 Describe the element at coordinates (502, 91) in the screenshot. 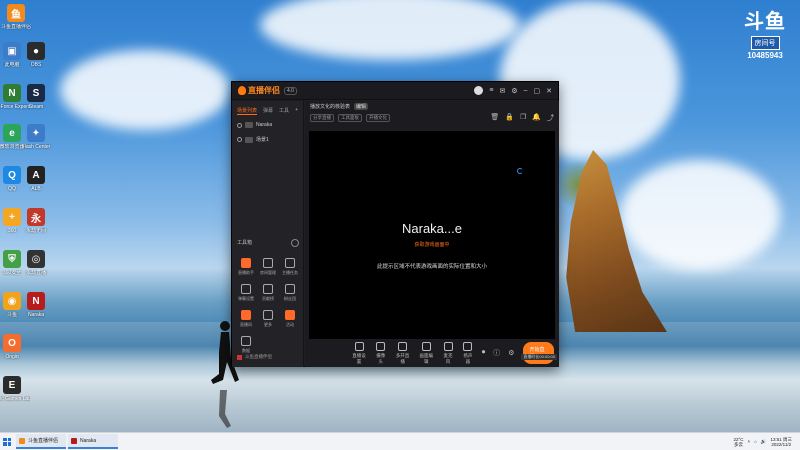

I see `mail-icon: ✉` at that location.